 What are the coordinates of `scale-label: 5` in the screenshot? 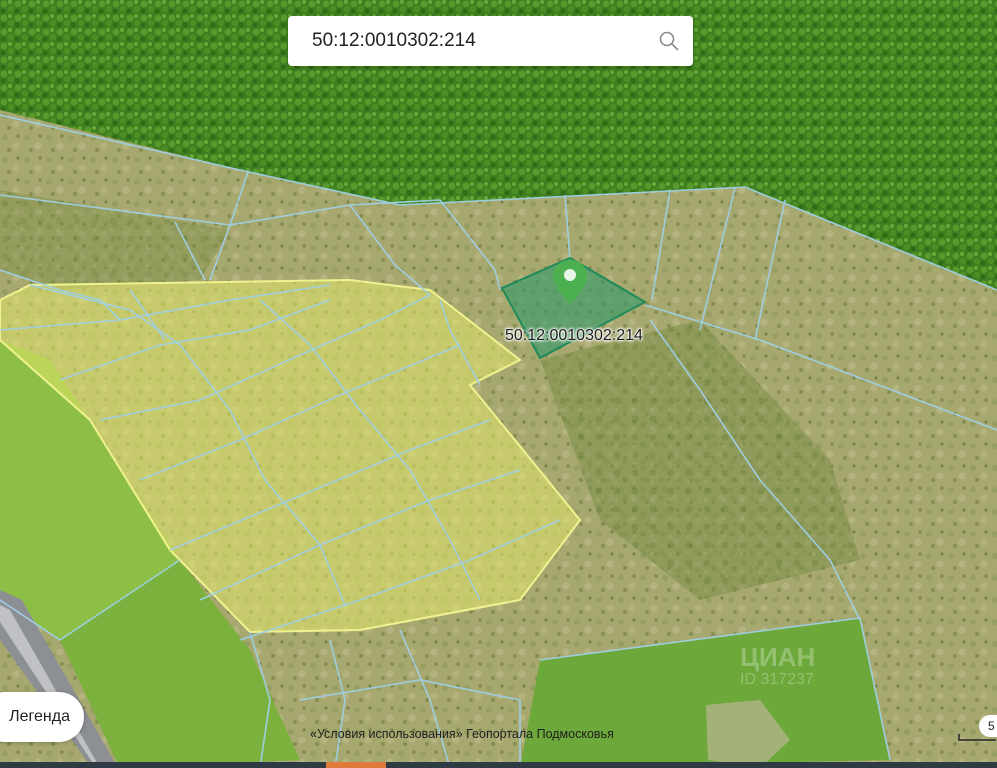 It's located at (988, 726).